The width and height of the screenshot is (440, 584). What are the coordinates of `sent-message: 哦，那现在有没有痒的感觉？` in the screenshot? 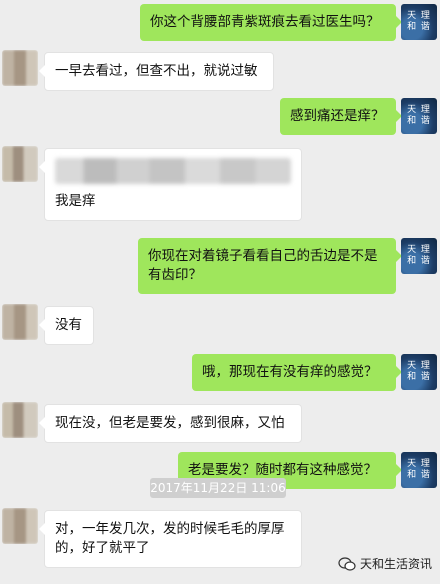 It's located at (297, 372).